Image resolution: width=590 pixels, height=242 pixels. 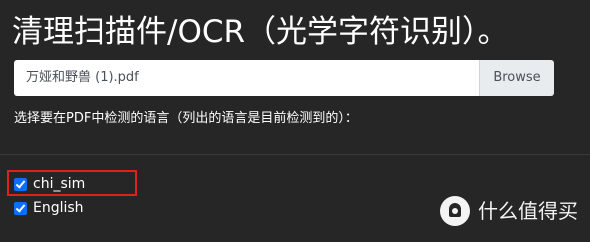 What do you see at coordinates (246, 78) in the screenshot?
I see `file-name-field: 万娅和野兽 (1).pdf` at bounding box center [246, 78].